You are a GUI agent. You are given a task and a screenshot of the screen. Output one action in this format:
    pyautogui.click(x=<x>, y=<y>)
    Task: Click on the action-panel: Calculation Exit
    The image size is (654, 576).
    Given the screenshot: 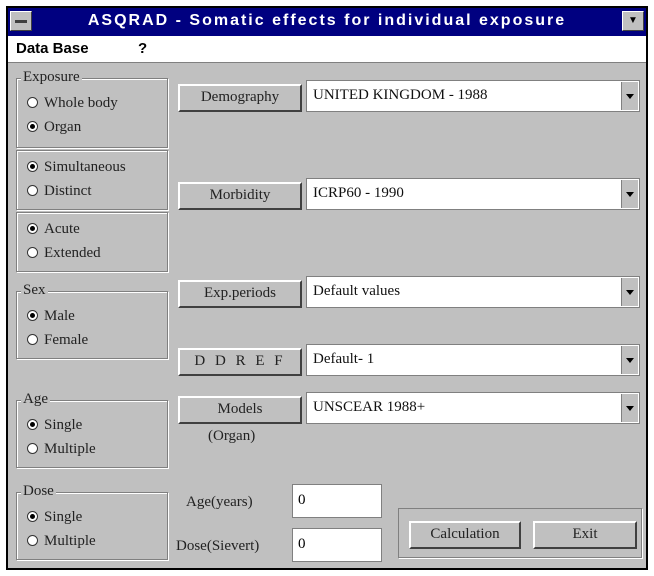 What is the action you would take?
    pyautogui.click(x=520, y=533)
    